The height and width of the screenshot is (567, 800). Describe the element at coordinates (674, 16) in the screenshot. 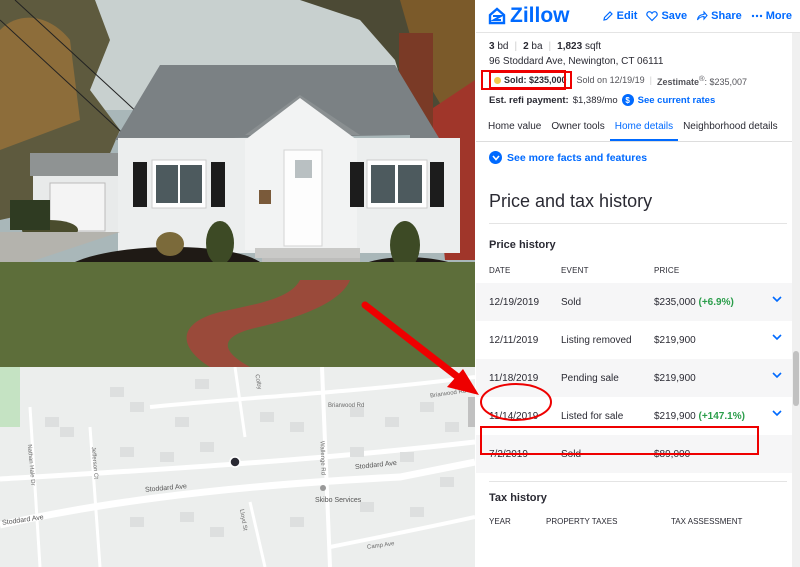

I see `save-label: Save` at that location.